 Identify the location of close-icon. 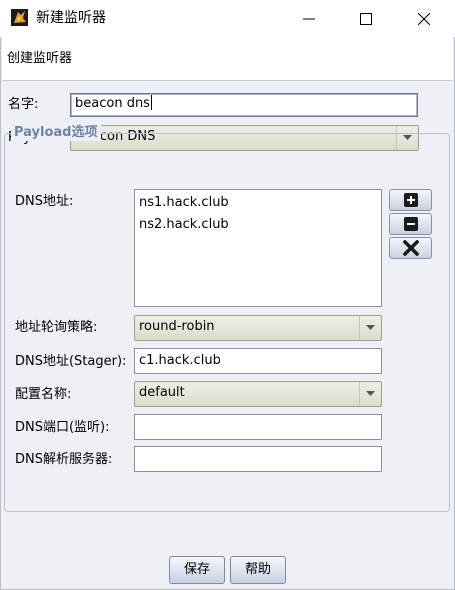
(424, 18).